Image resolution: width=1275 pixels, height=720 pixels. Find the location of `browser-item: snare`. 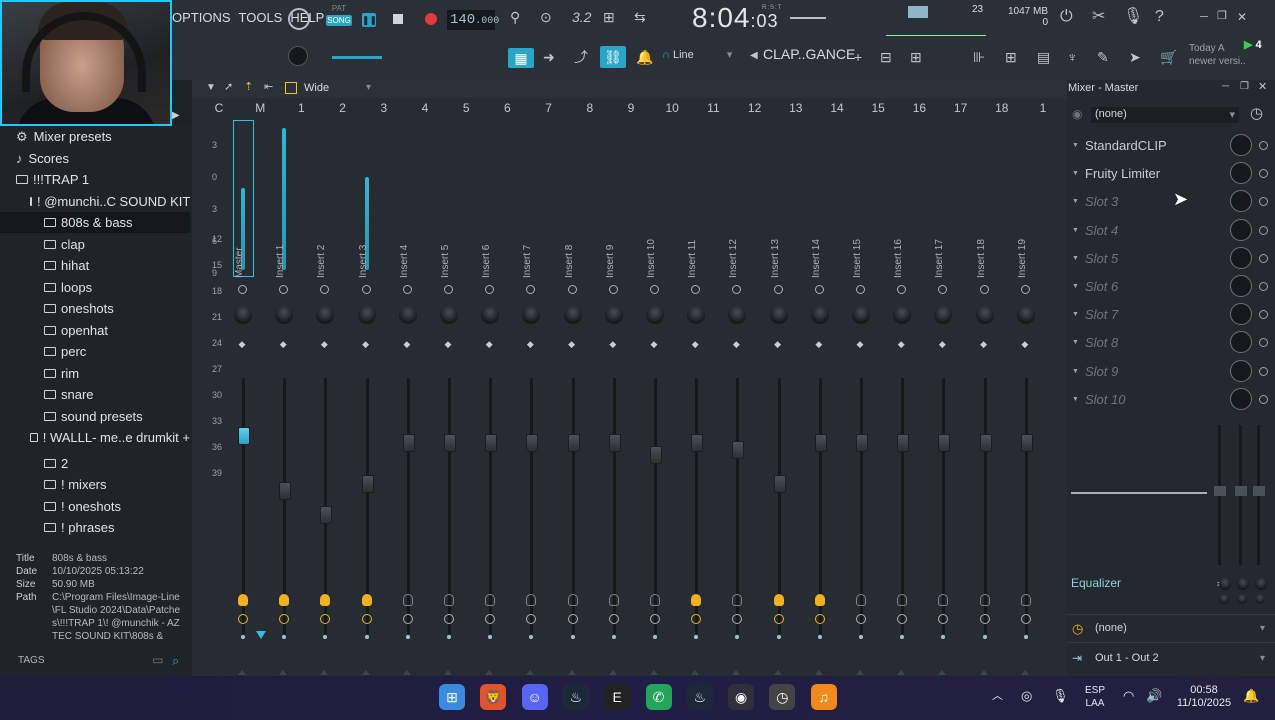

browser-item: snare is located at coordinates (95, 394).